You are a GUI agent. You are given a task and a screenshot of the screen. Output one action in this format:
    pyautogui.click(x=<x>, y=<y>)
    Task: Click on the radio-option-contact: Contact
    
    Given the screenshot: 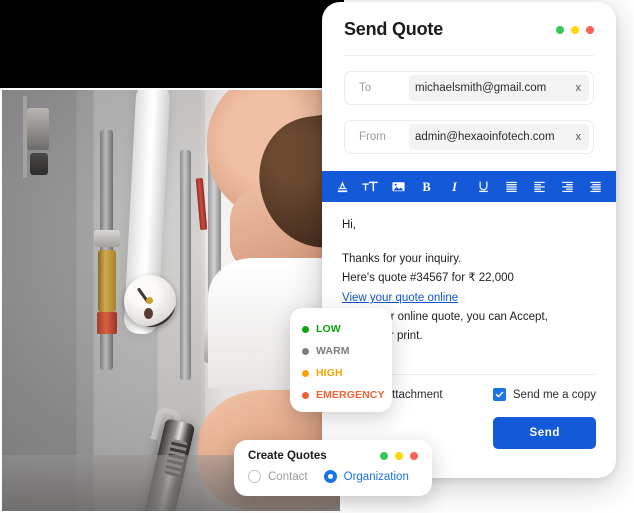 What is the action you would take?
    pyautogui.click(x=278, y=476)
    